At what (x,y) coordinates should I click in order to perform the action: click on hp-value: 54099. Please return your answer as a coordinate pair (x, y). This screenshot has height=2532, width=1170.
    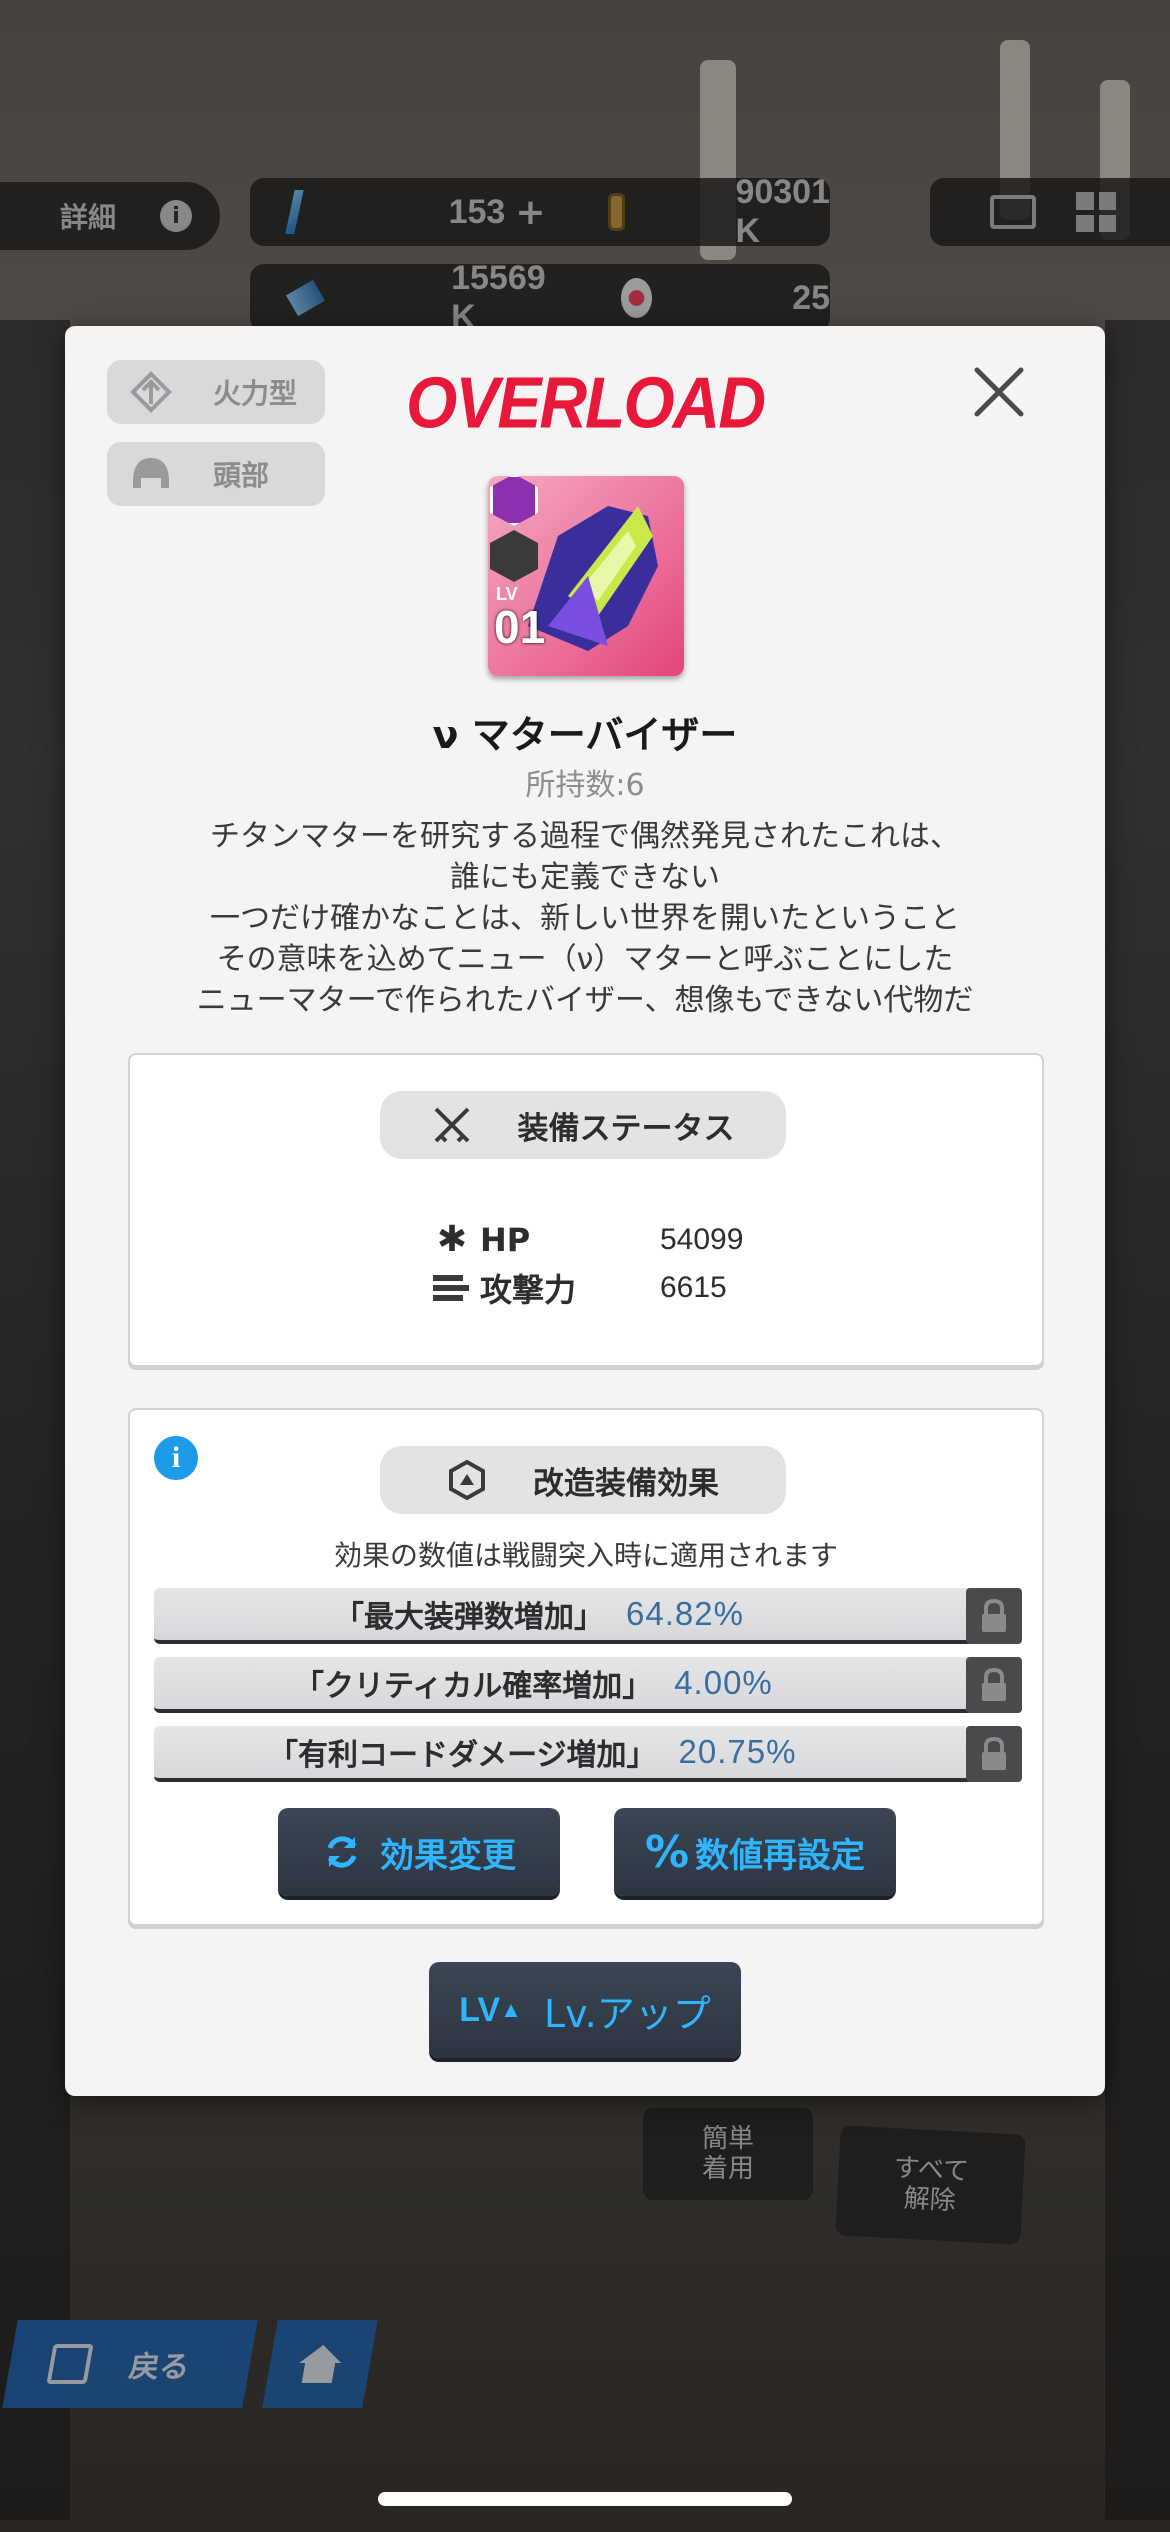
    Looking at the image, I should click on (702, 1239).